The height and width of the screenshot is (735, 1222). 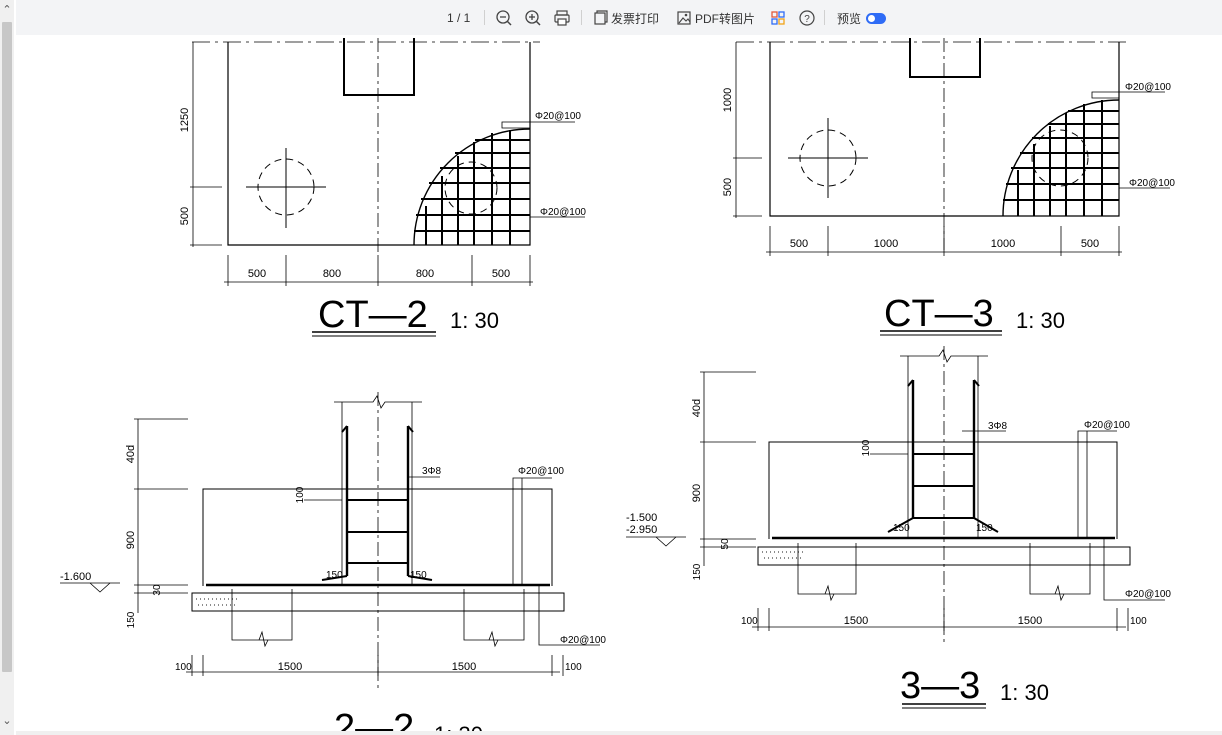 I want to click on sec33-rebar-top: Φ20@100, so click(x=1107, y=425).